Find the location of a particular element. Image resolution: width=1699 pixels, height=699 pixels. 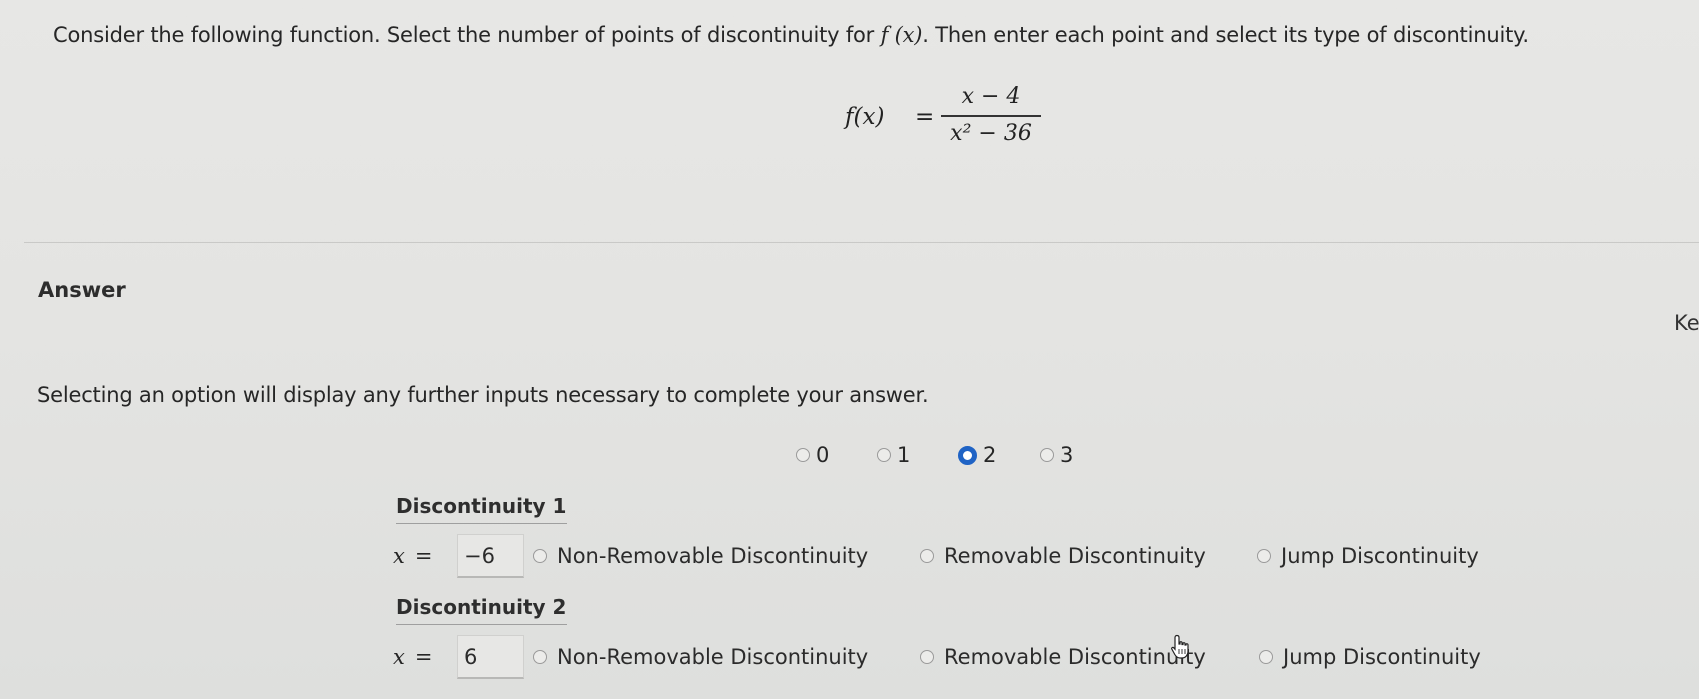

discontinuity-2-jump-option: Jump Discontinuity is located at coordinates (1370, 657).